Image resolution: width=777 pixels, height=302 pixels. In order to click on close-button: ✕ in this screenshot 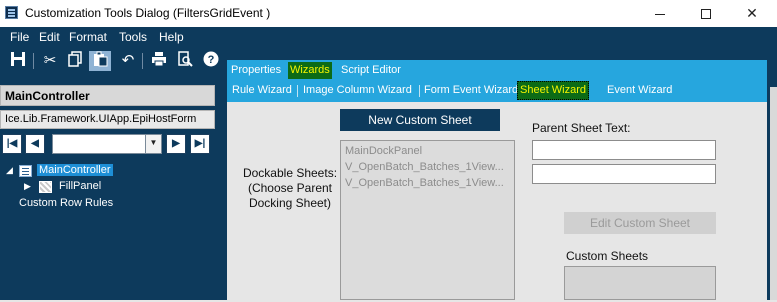, I will do `click(752, 13)`.